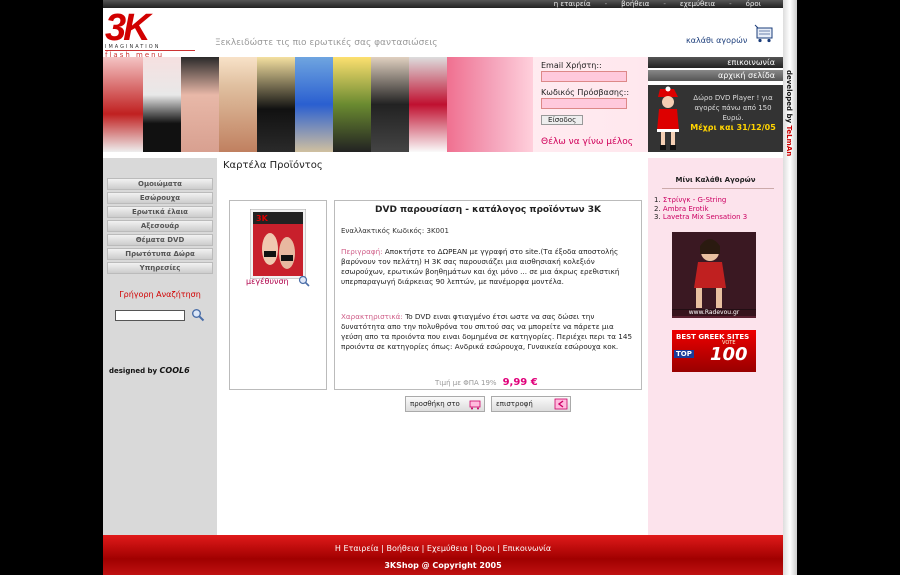 This screenshot has width=900, height=575. I want to click on svg-text: 3K, so click(262, 218).